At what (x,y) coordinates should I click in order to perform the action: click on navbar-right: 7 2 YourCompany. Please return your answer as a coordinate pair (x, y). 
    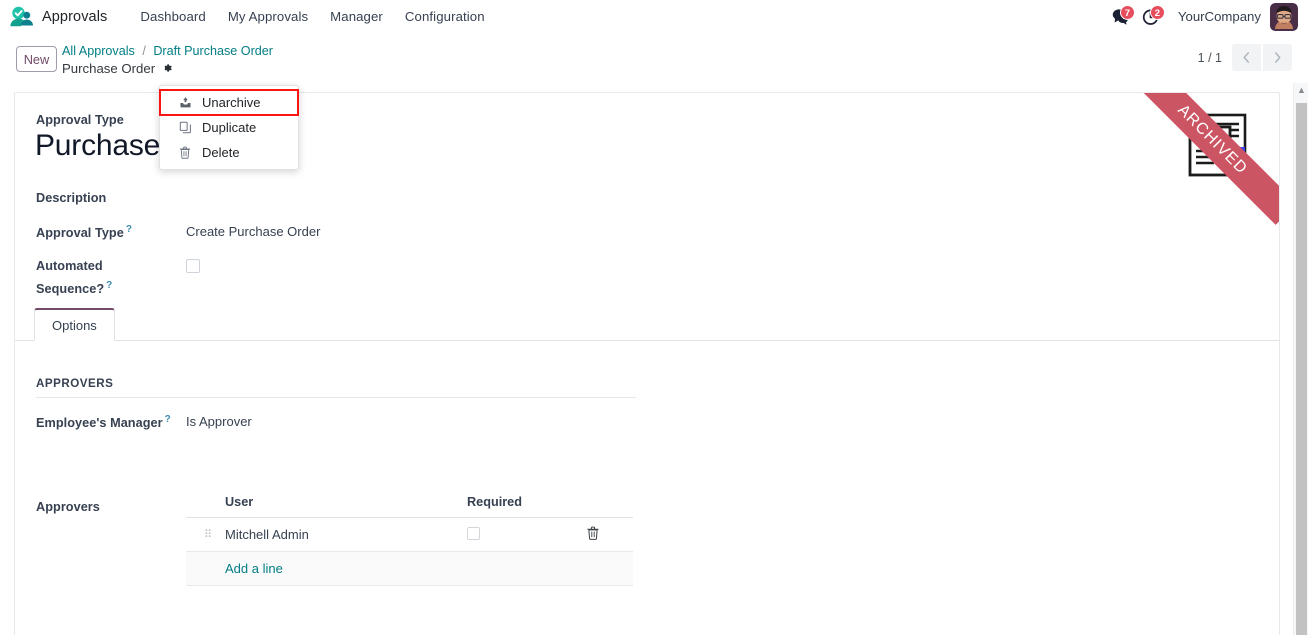
    Looking at the image, I should click on (1204, 16).